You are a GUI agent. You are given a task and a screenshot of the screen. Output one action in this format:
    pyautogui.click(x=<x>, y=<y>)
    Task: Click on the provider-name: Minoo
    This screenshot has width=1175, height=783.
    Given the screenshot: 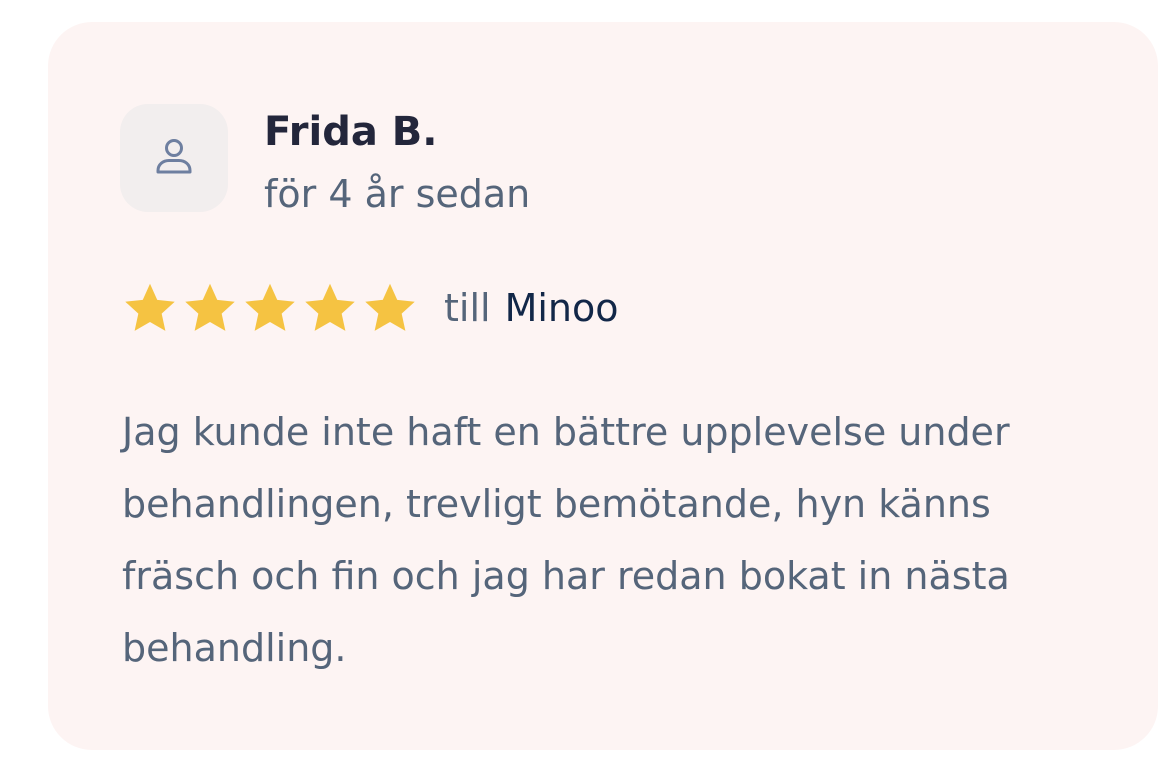 What is the action you would take?
    pyautogui.click(x=562, y=308)
    